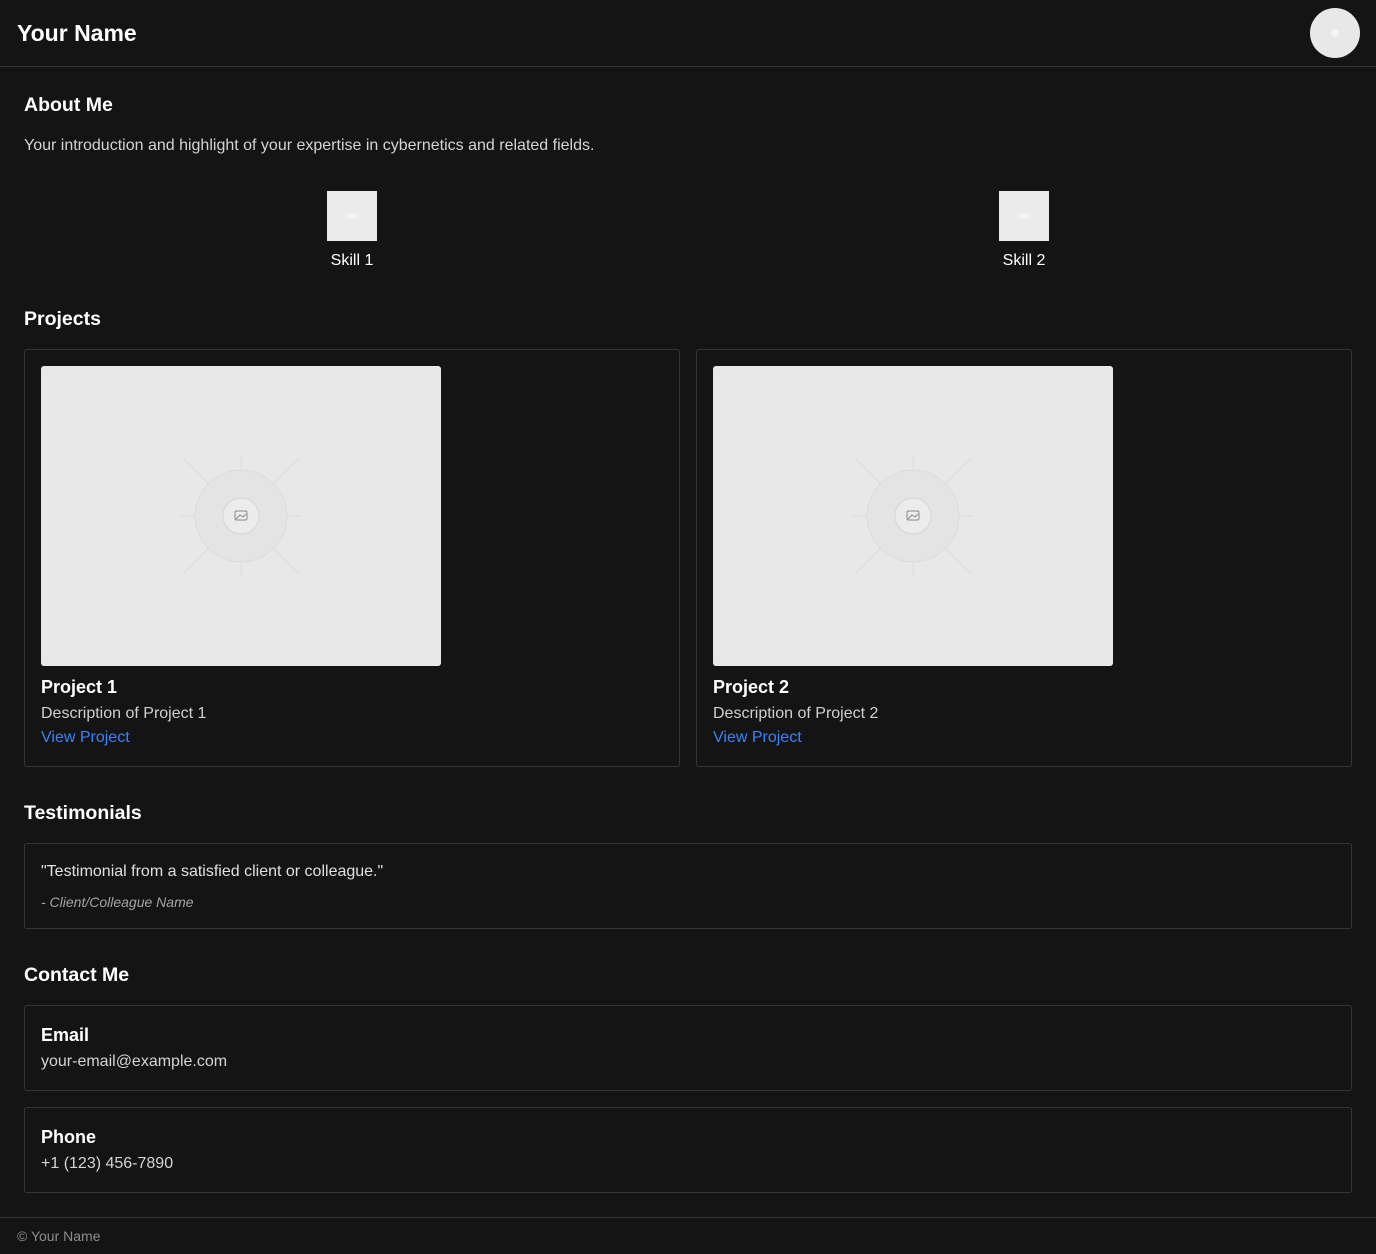 This screenshot has width=1376, height=1254. Describe the element at coordinates (79, 687) in the screenshot. I see `project-title: Project 1` at that location.